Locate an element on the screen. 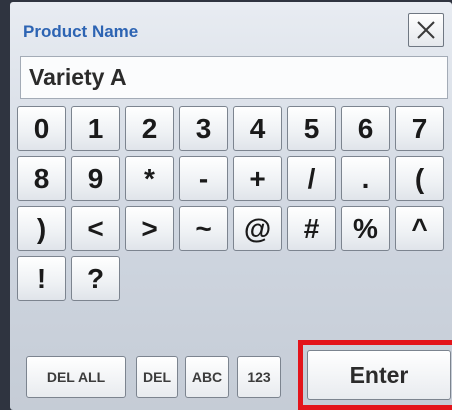 The width and height of the screenshot is (452, 410). key-button: 3 is located at coordinates (203, 128).